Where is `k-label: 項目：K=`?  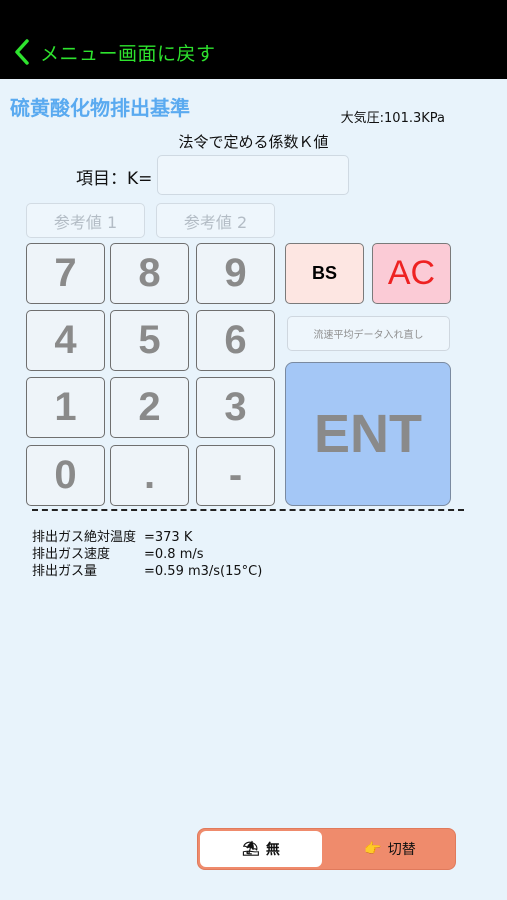
k-label: 項目：K= is located at coordinates (114, 179).